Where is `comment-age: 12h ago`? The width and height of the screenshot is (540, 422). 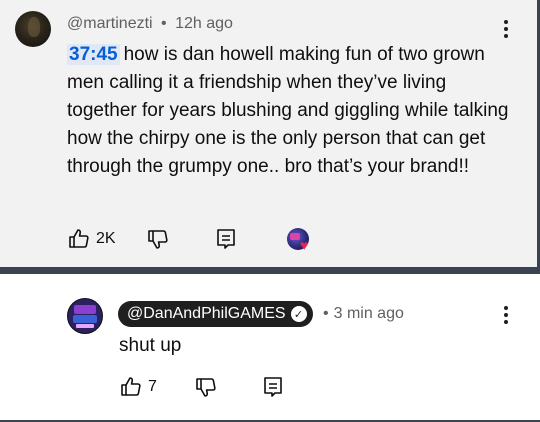 comment-age: 12h ago is located at coordinates (204, 23).